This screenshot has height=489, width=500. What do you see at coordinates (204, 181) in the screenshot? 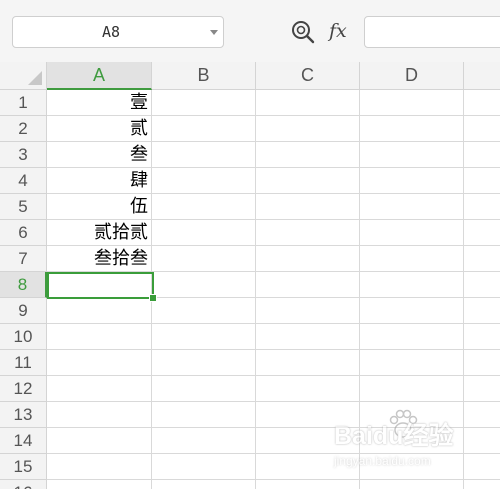
I see `cell-b4` at bounding box center [204, 181].